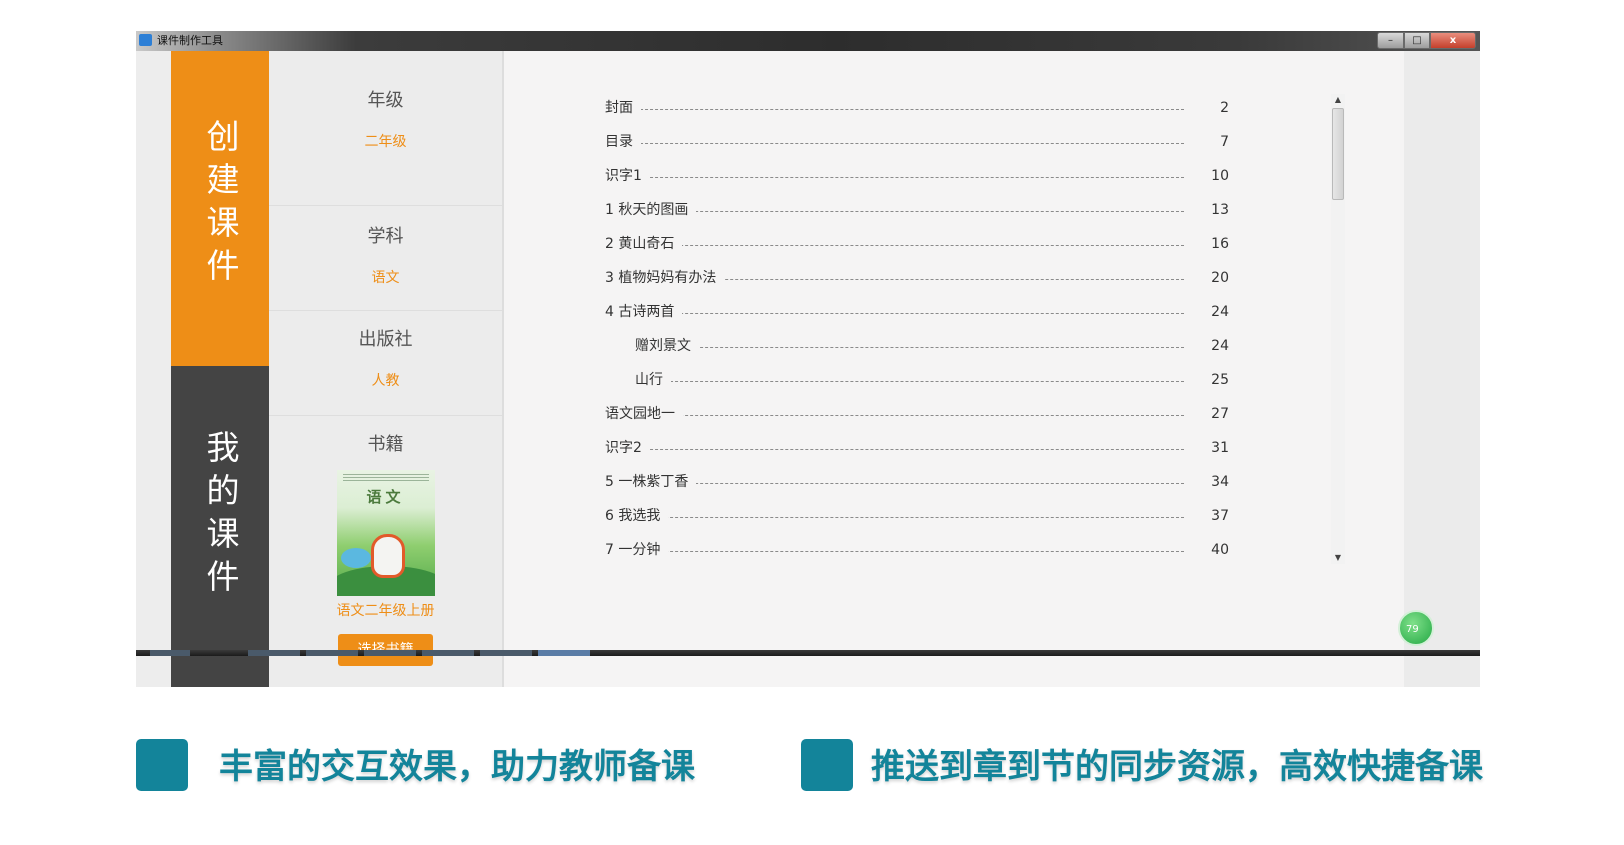 This screenshot has height=845, width=1624. I want to click on toc-item-title: 封面, so click(623, 108).